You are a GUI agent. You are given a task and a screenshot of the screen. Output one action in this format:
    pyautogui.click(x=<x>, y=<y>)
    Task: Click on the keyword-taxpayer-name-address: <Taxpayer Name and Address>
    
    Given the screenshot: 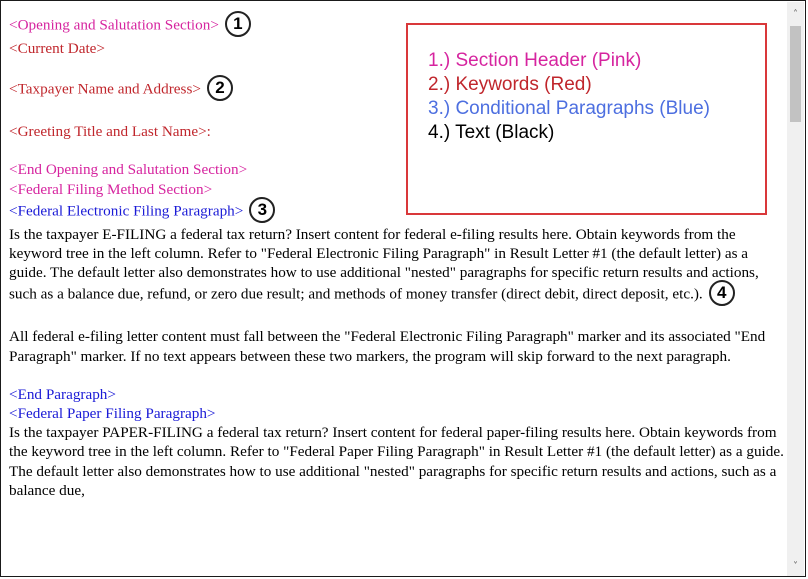 What is the action you would take?
    pyautogui.click(x=105, y=89)
    